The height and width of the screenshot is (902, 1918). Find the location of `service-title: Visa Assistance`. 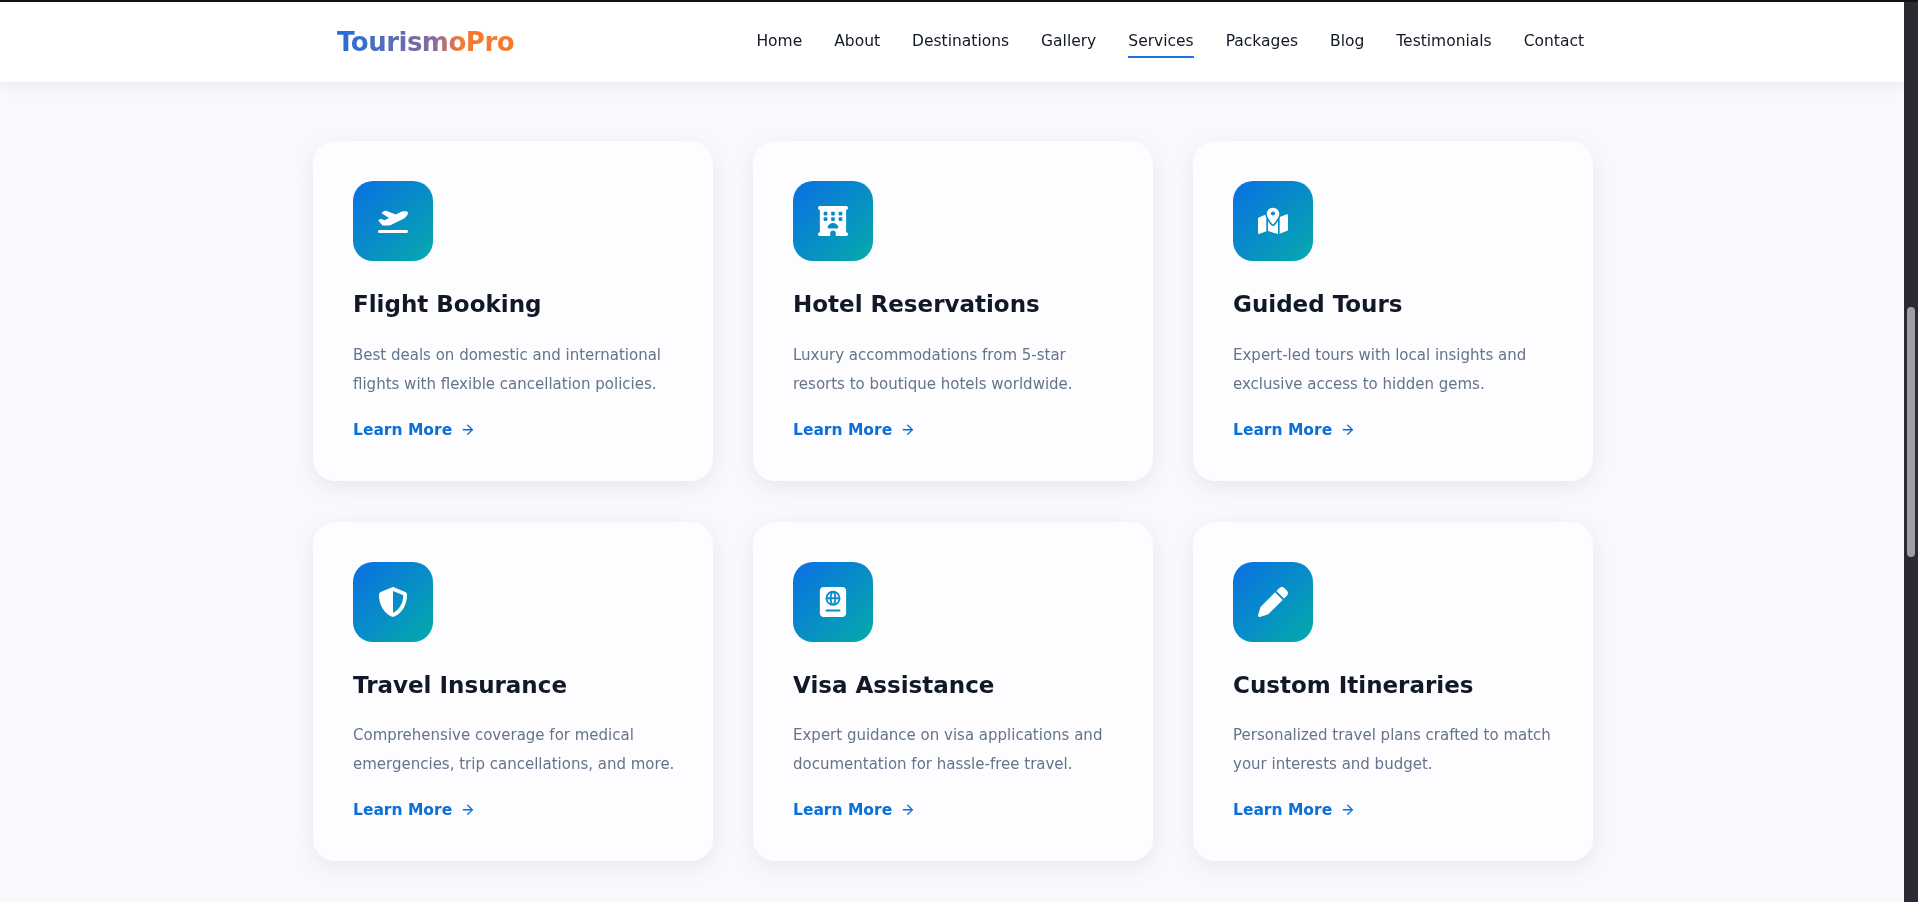

service-title: Visa Assistance is located at coordinates (894, 685).